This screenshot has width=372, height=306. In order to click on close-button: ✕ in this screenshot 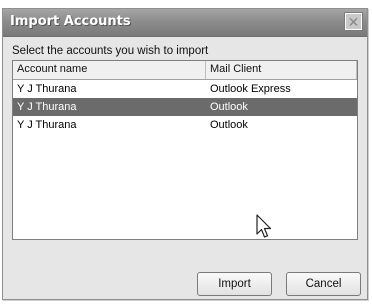, I will do `click(353, 21)`.